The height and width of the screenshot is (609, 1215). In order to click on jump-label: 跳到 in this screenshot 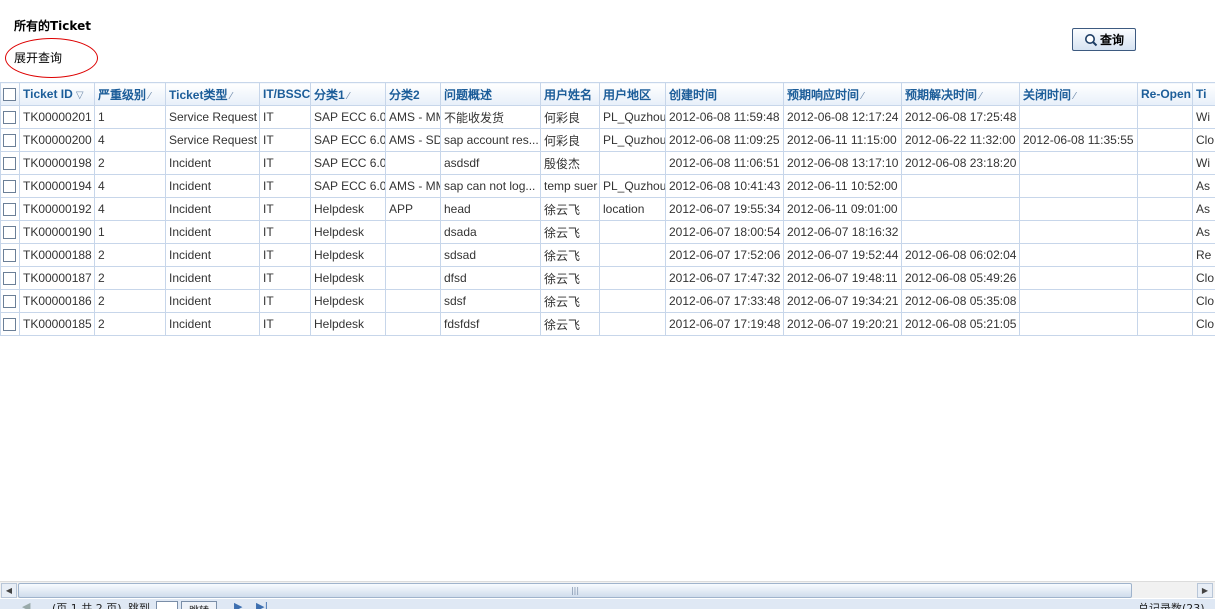, I will do `click(139, 605)`.